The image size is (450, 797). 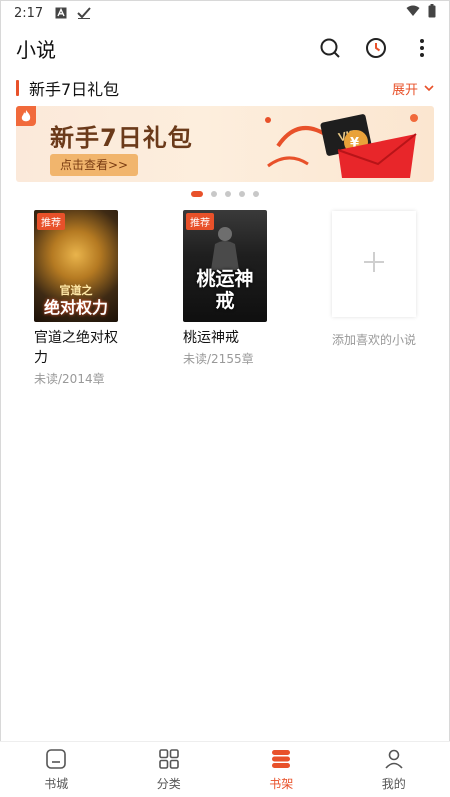 I want to click on expand-label: 展开, so click(x=404, y=90).